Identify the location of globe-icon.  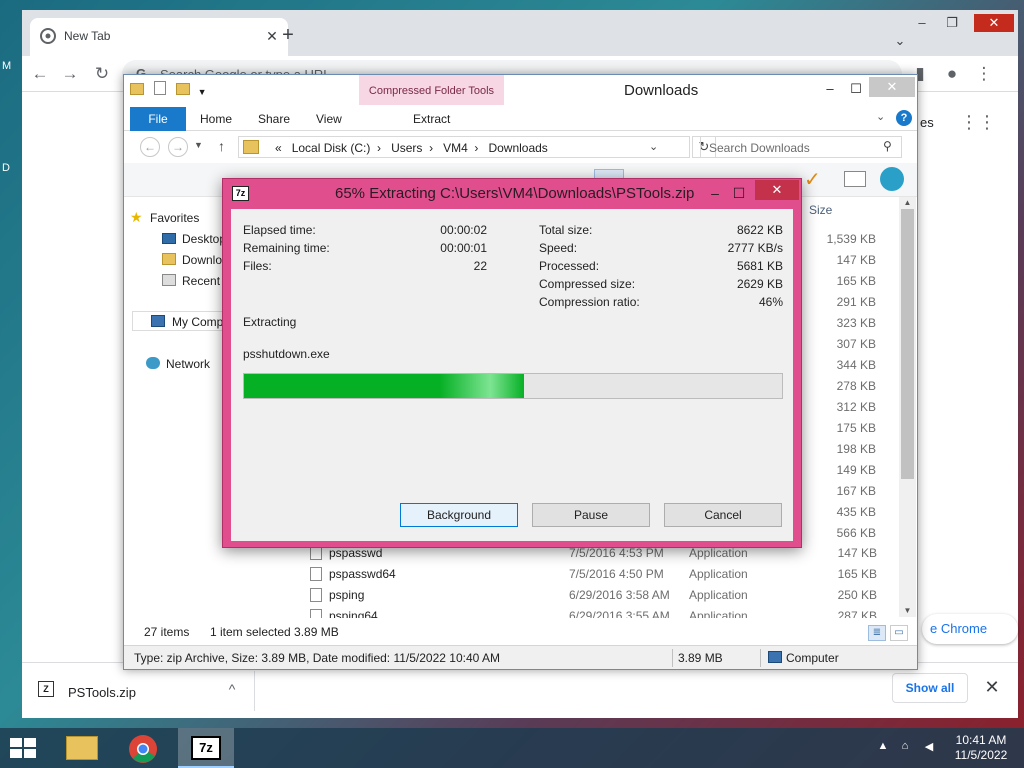
(892, 179).